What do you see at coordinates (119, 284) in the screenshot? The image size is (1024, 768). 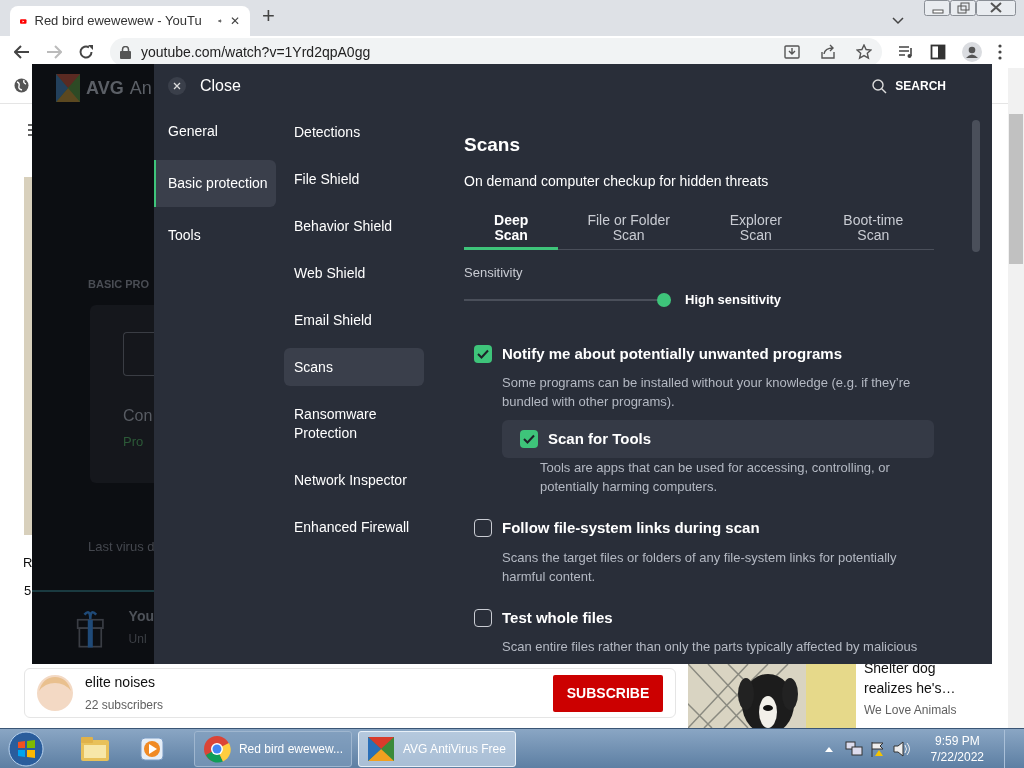 I see `section-heading: BASIC PRO` at bounding box center [119, 284].